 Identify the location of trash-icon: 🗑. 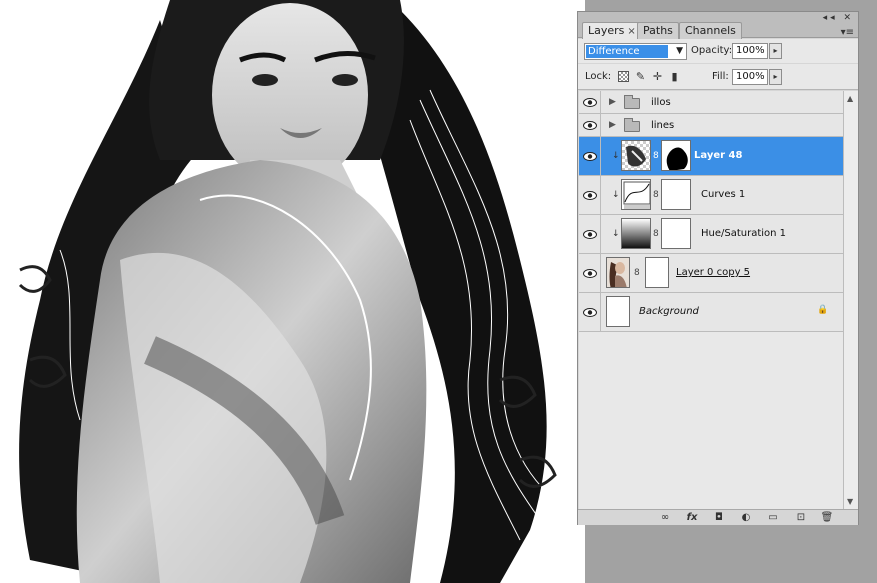
(827, 517).